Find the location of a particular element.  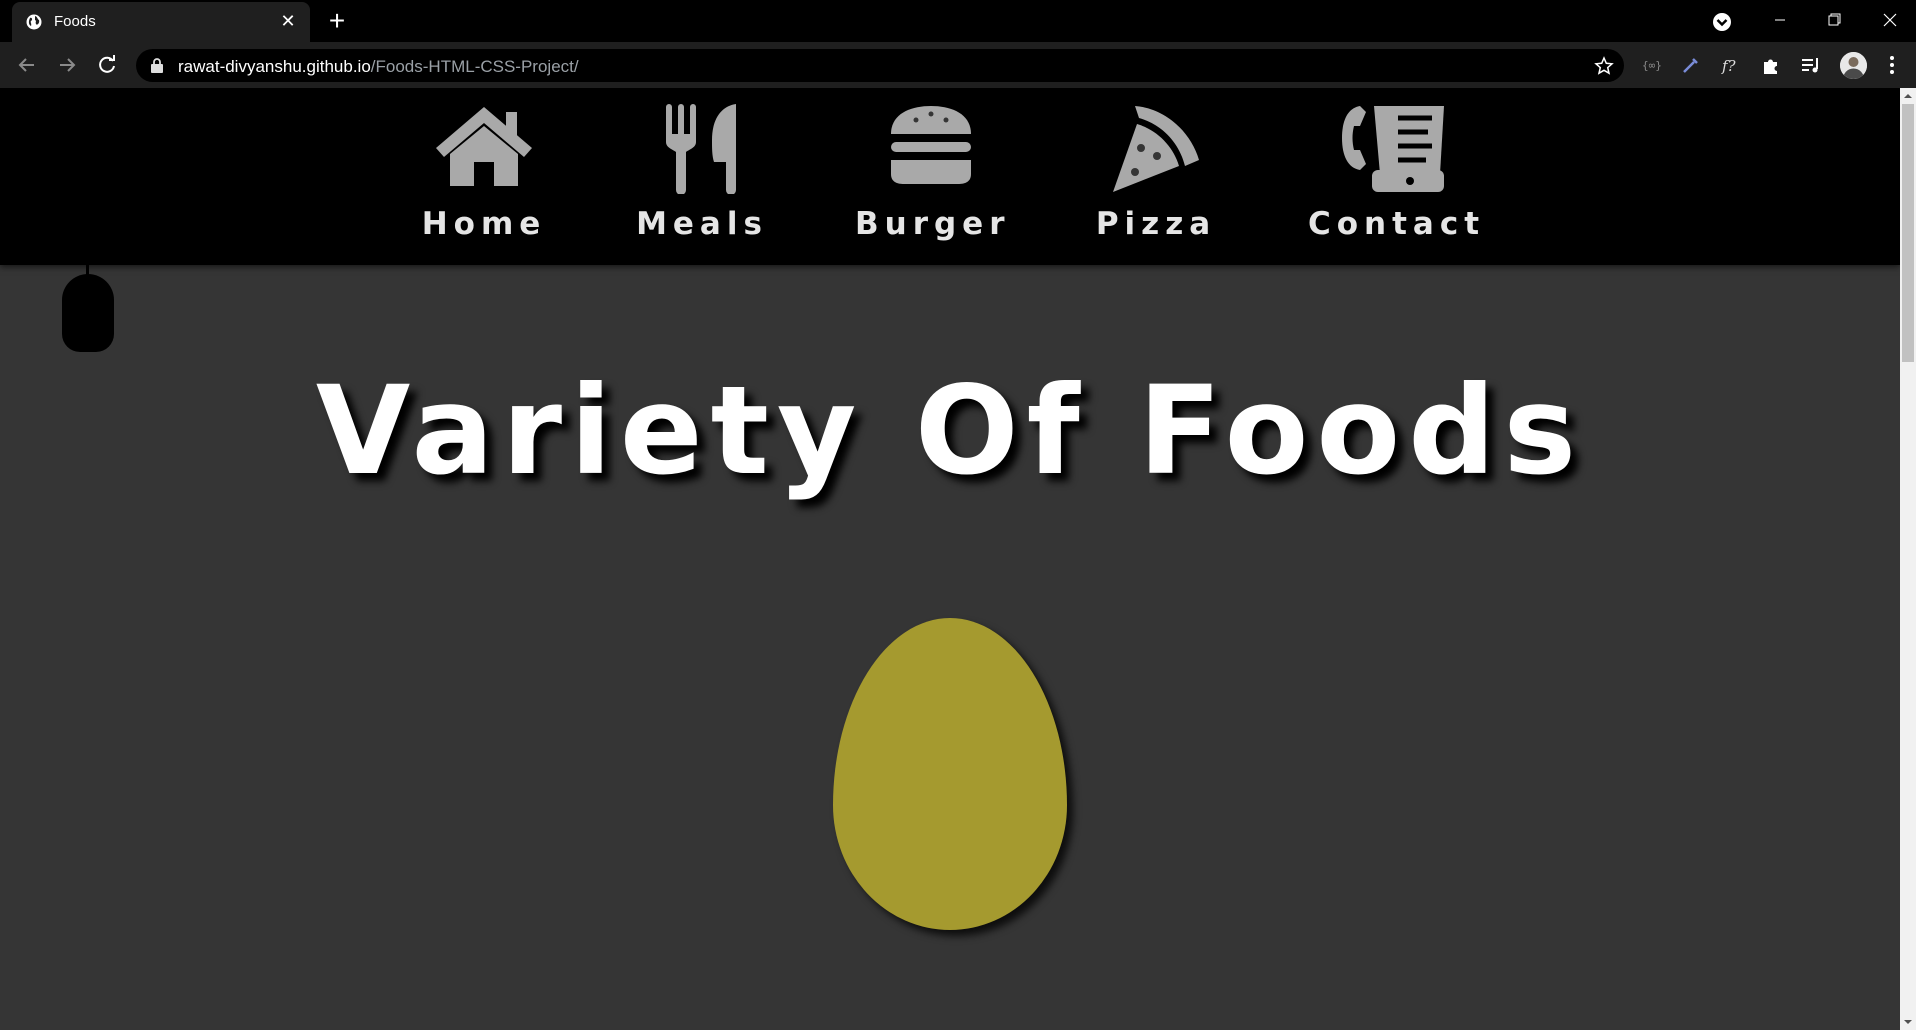

tab-title: Foods is located at coordinates (75, 21).